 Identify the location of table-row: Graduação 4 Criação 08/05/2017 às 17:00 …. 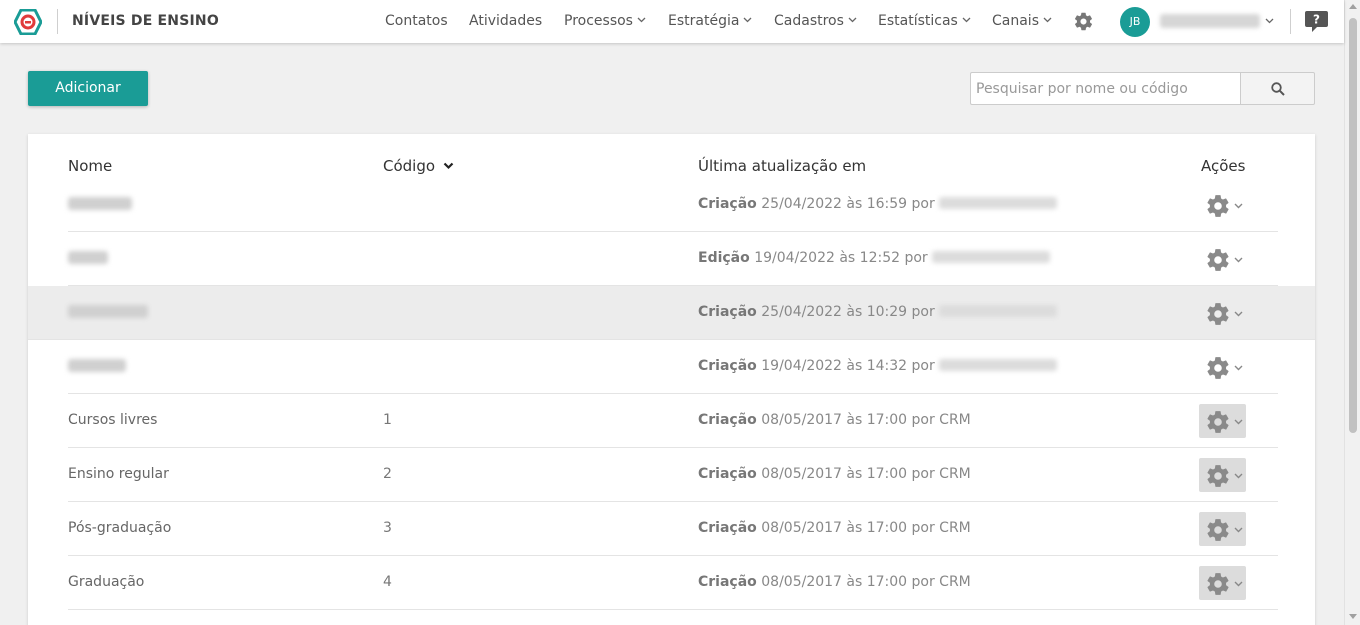
(671, 583).